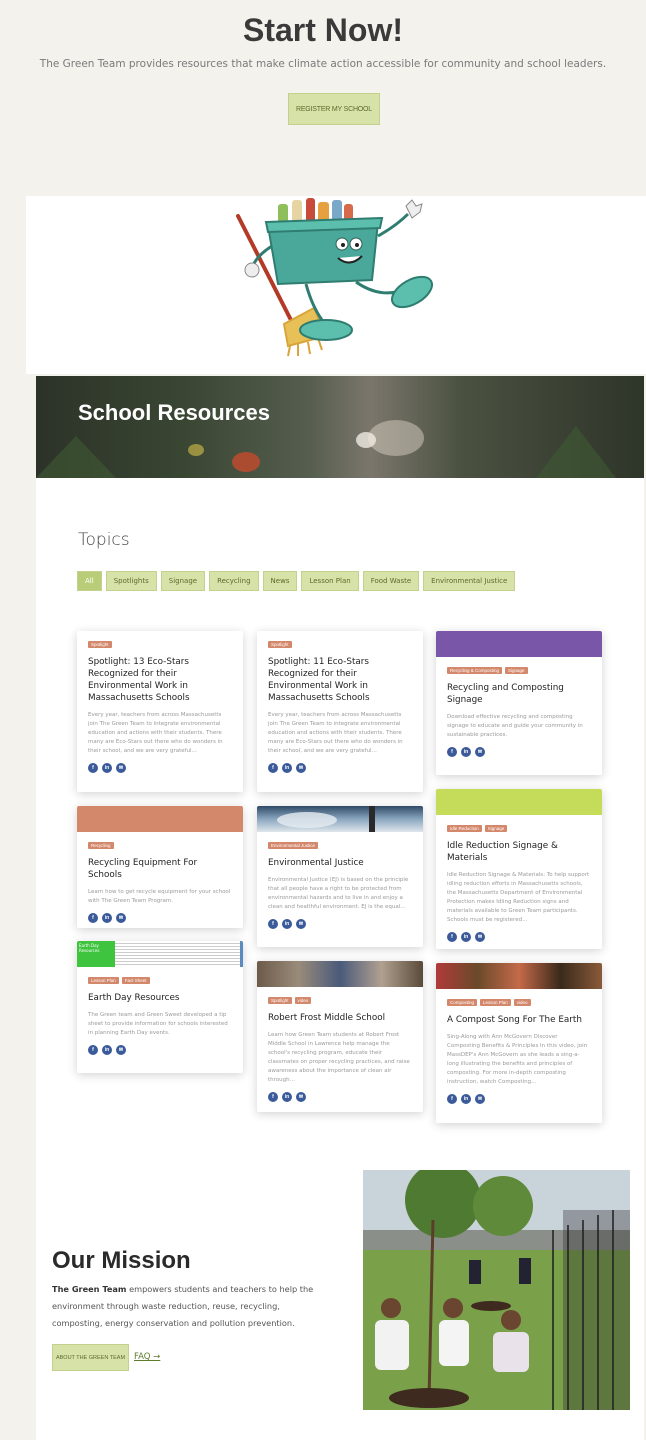 The height and width of the screenshot is (1440, 646). What do you see at coordinates (519, 802) in the screenshot?
I see `card-color-header` at bounding box center [519, 802].